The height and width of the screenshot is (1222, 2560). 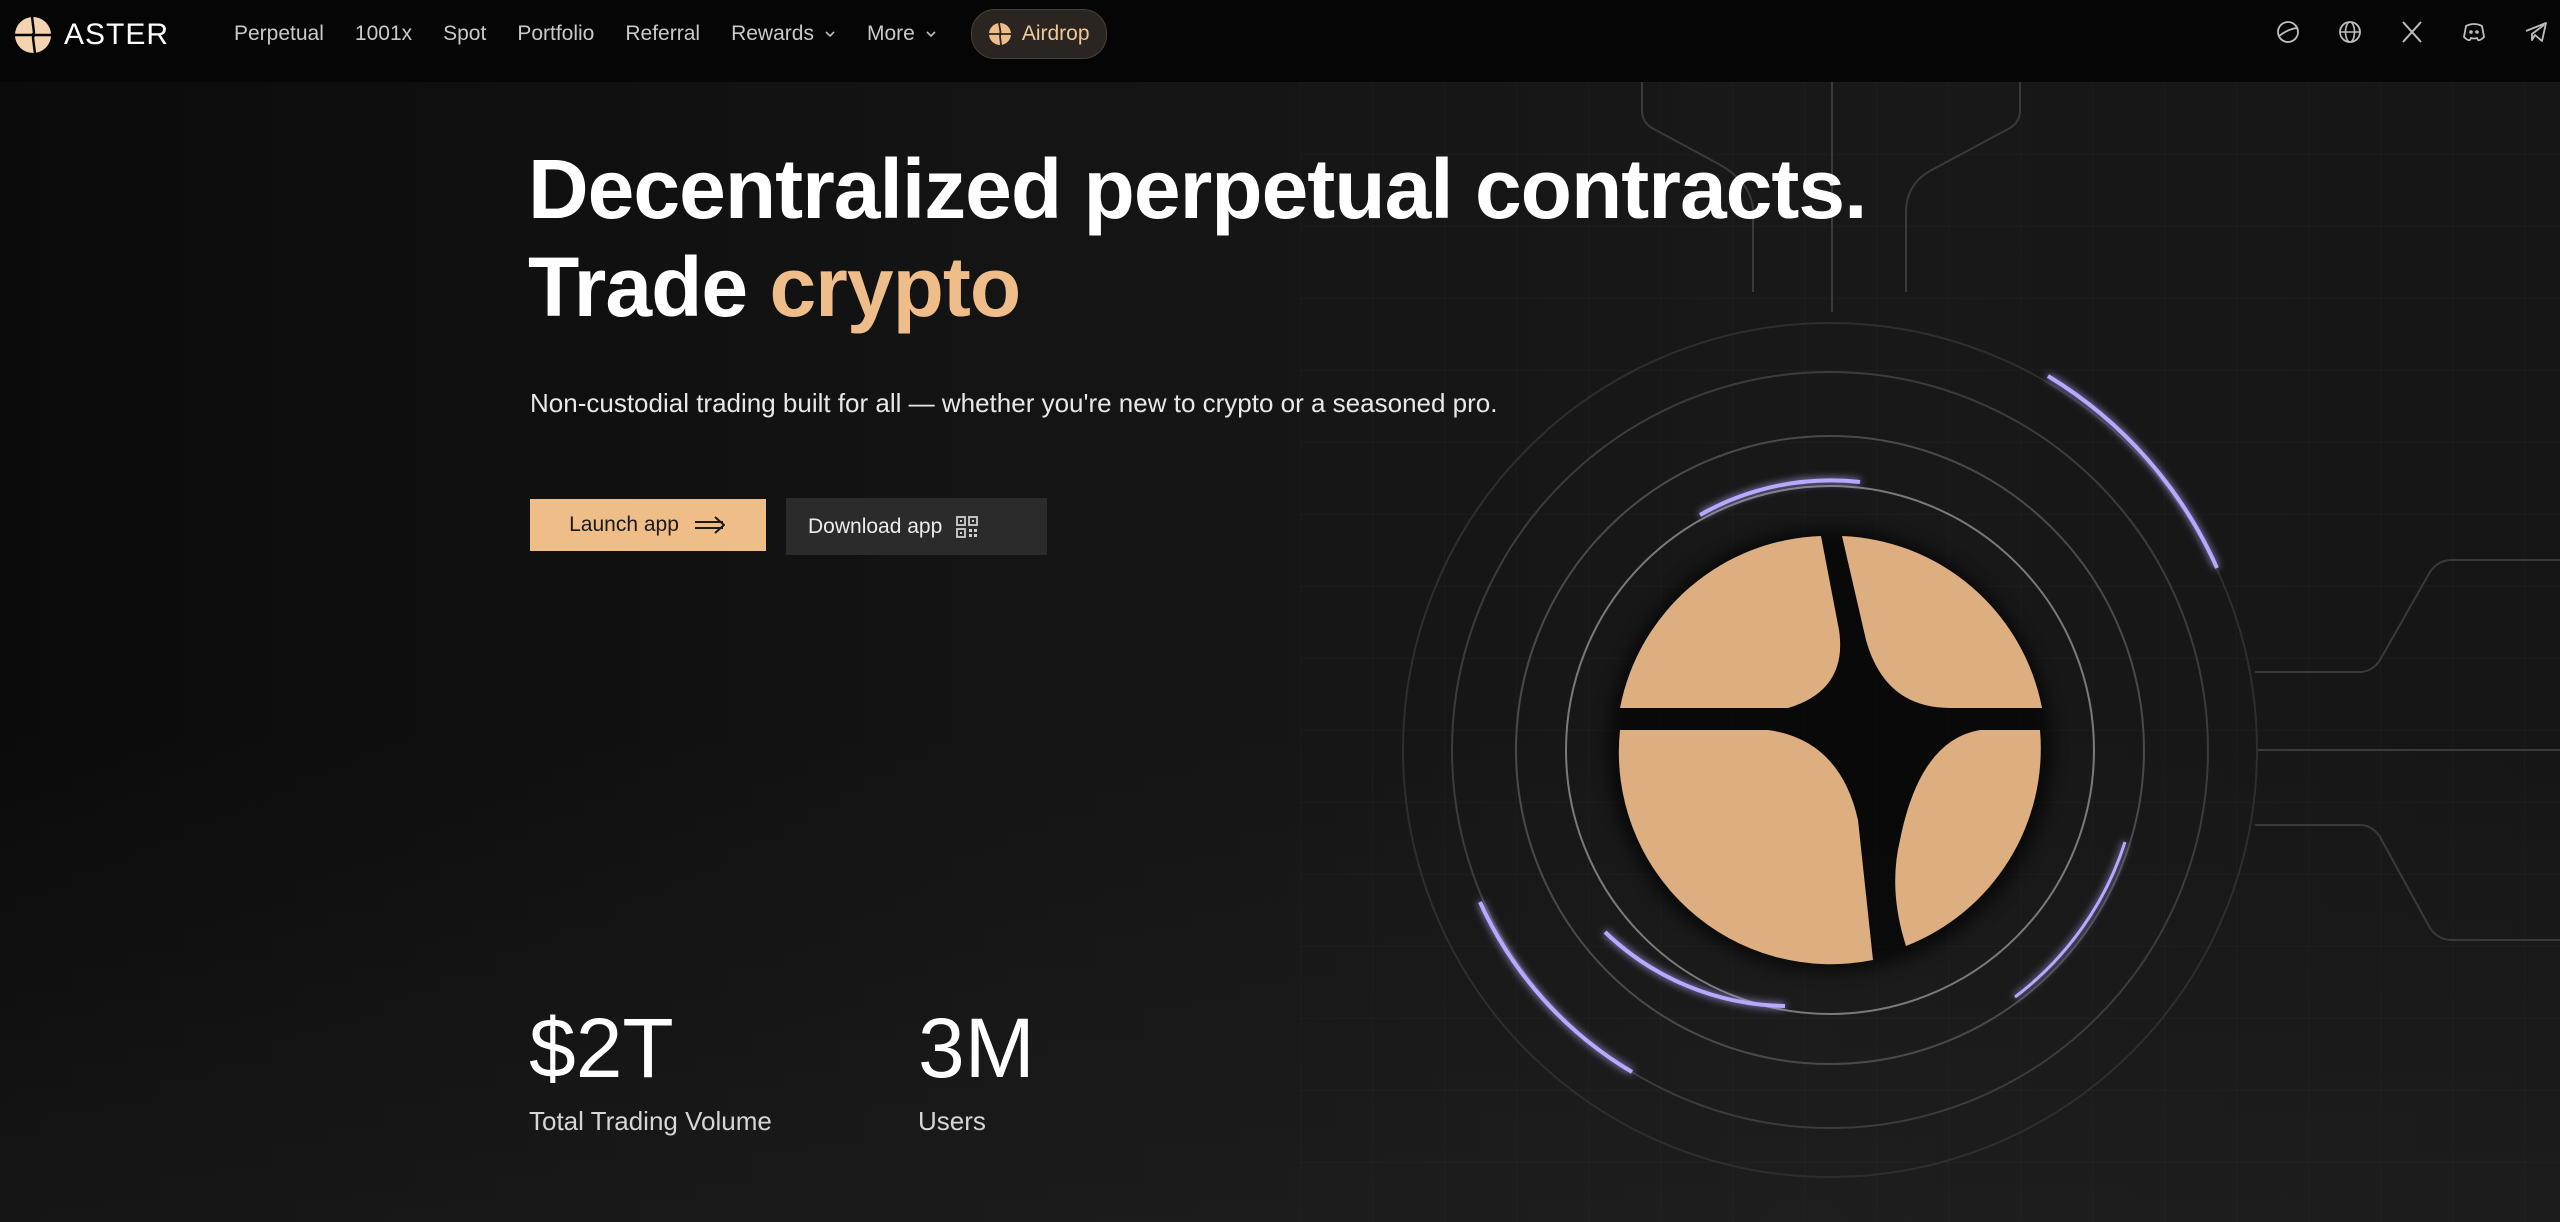 I want to click on telegram-link, so click(x=2536, y=32).